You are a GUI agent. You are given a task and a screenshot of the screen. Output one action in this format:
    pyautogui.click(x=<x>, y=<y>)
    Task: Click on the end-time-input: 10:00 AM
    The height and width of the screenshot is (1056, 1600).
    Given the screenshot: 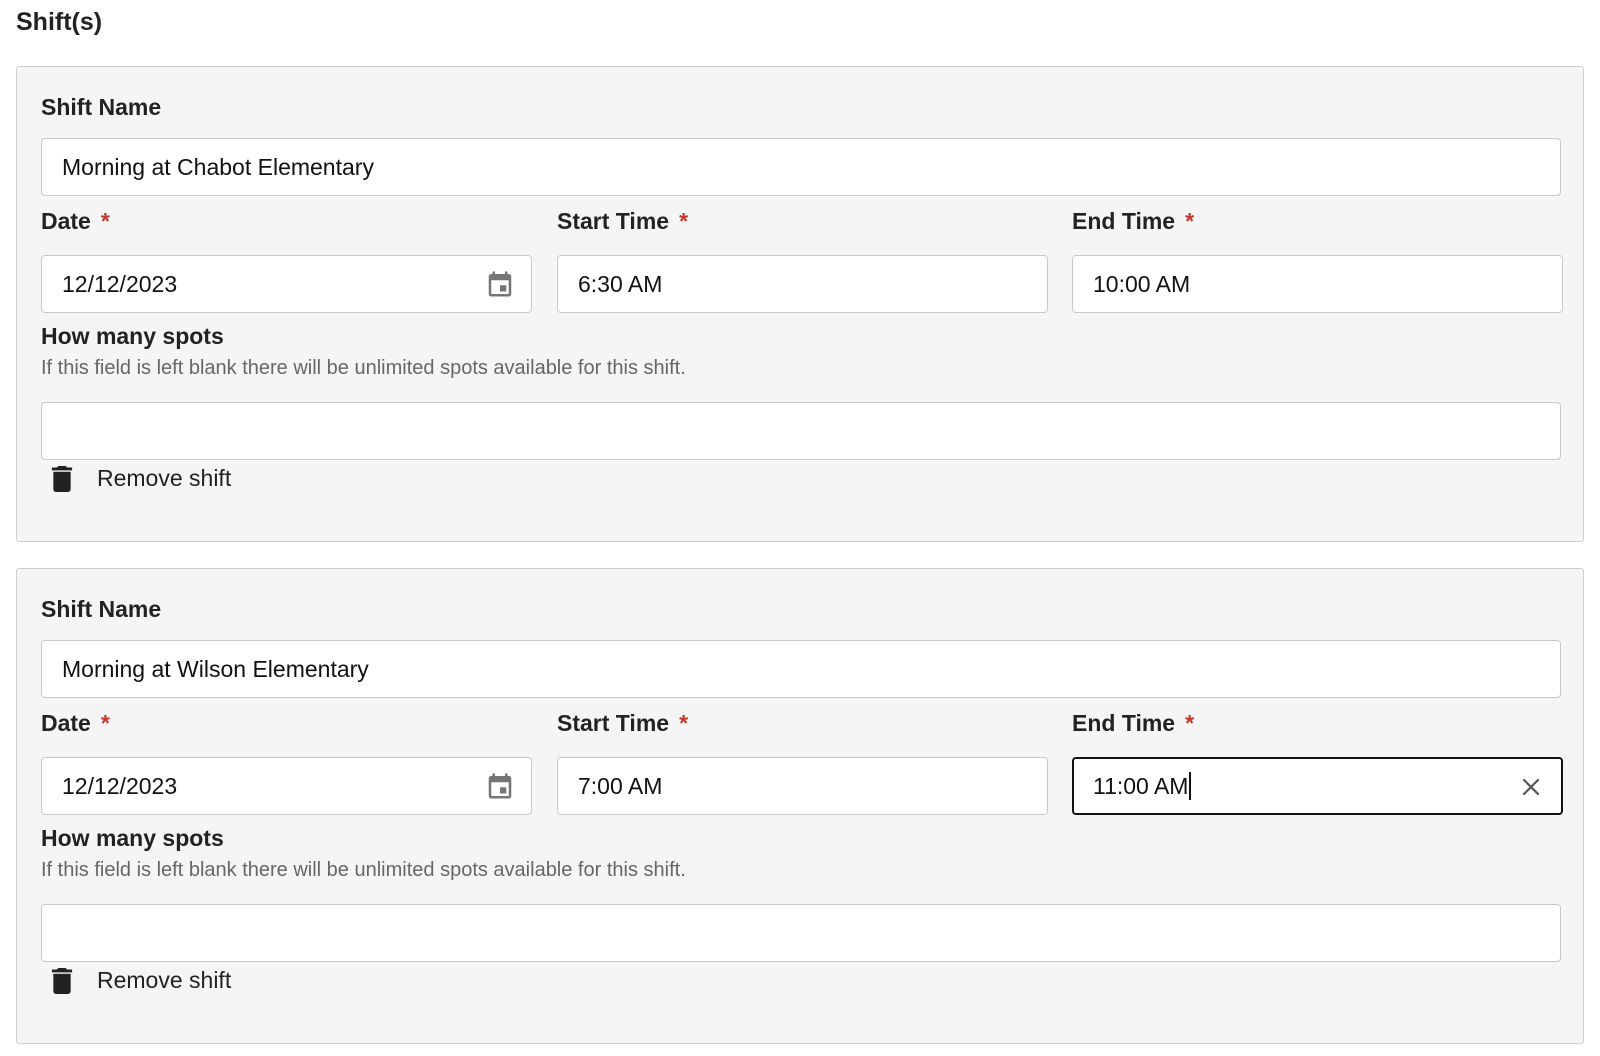 What is the action you would take?
    pyautogui.click(x=1317, y=284)
    